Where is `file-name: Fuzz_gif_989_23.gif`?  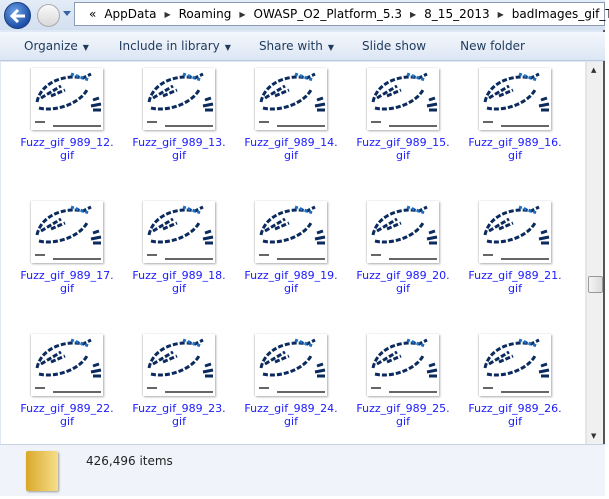
file-name: Fuzz_gif_989_23.gif is located at coordinates (179, 415).